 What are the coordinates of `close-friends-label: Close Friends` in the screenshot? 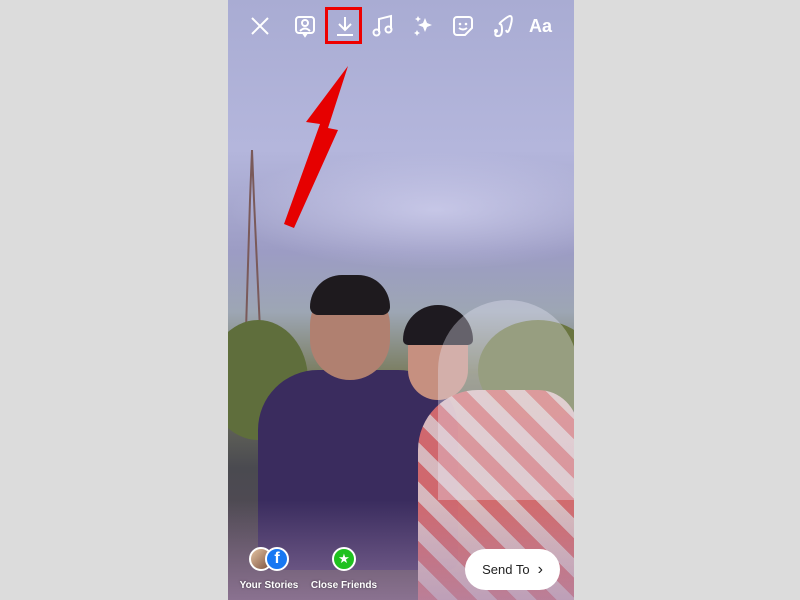 It's located at (344, 585).